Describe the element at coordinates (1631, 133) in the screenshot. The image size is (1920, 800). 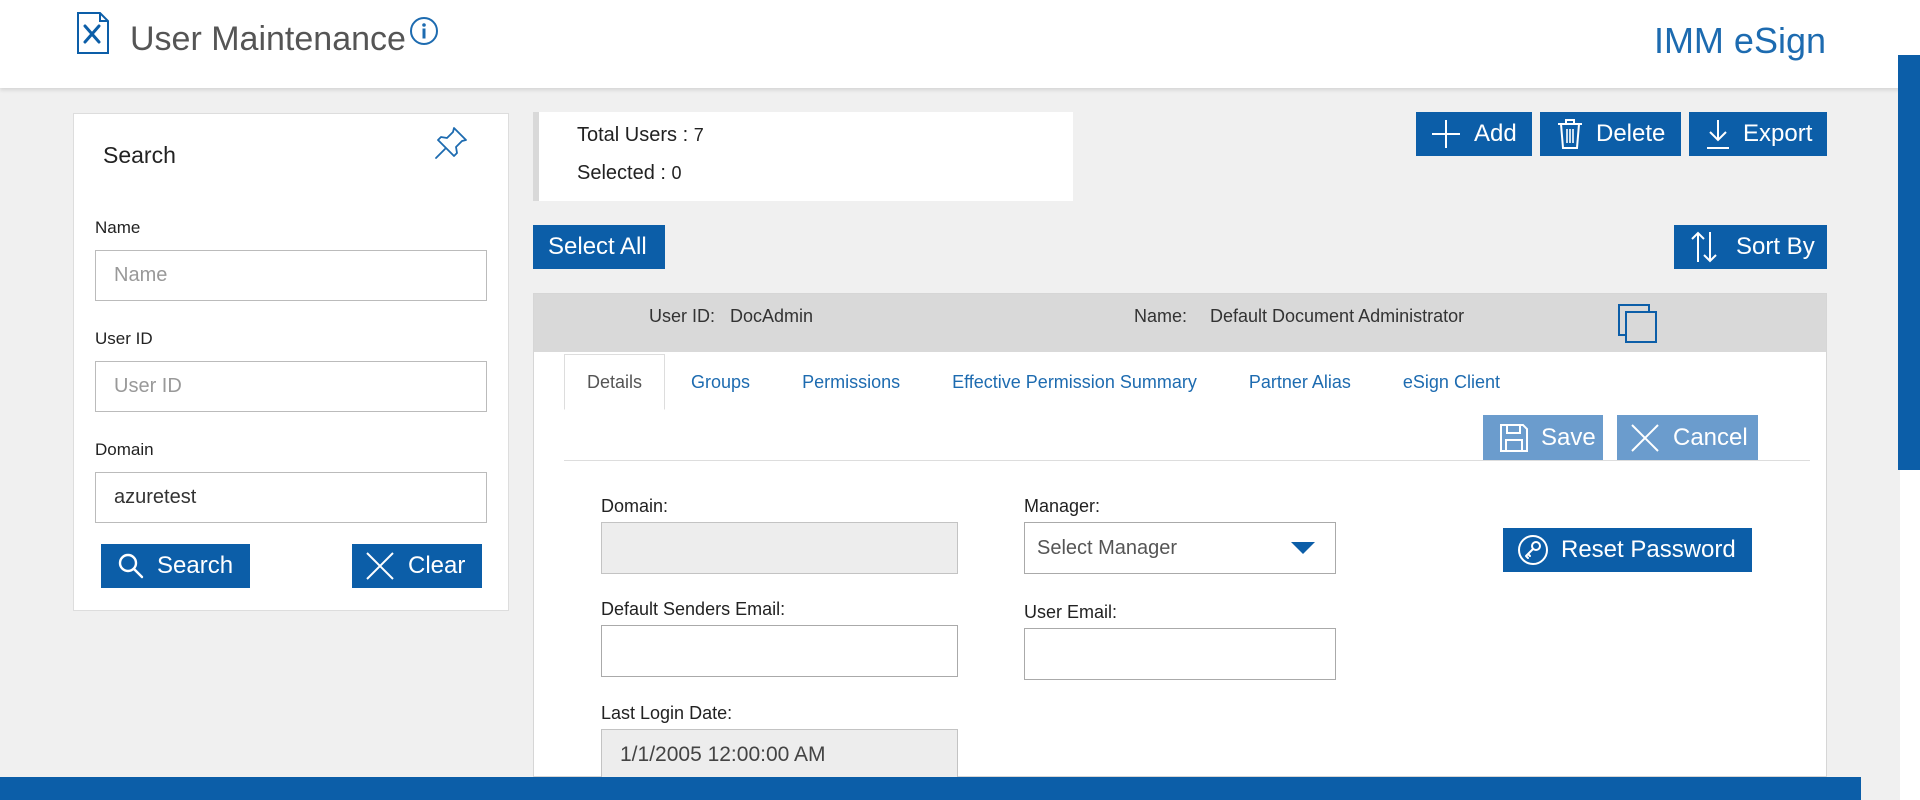
I see `delete-button-label: Delete` at that location.